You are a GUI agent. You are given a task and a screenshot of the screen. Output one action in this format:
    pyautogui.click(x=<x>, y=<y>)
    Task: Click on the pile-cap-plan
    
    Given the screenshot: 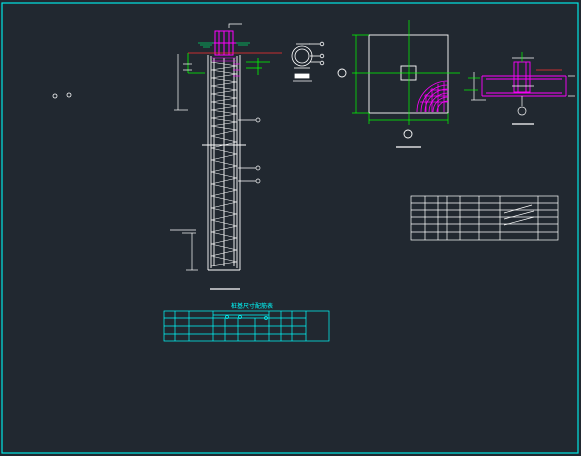 What is the action you would take?
    pyautogui.click(x=398, y=84)
    